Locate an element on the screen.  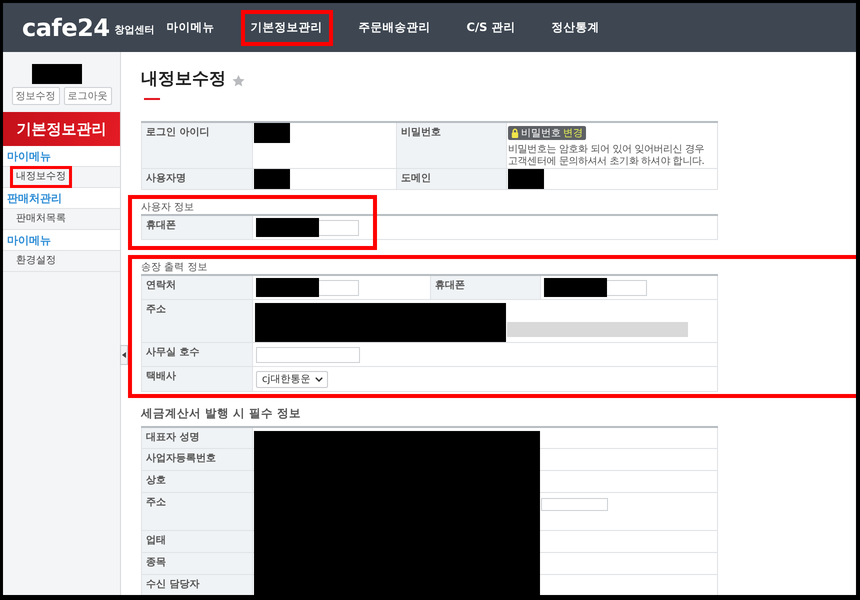
title-accent-bar is located at coordinates (152, 99).